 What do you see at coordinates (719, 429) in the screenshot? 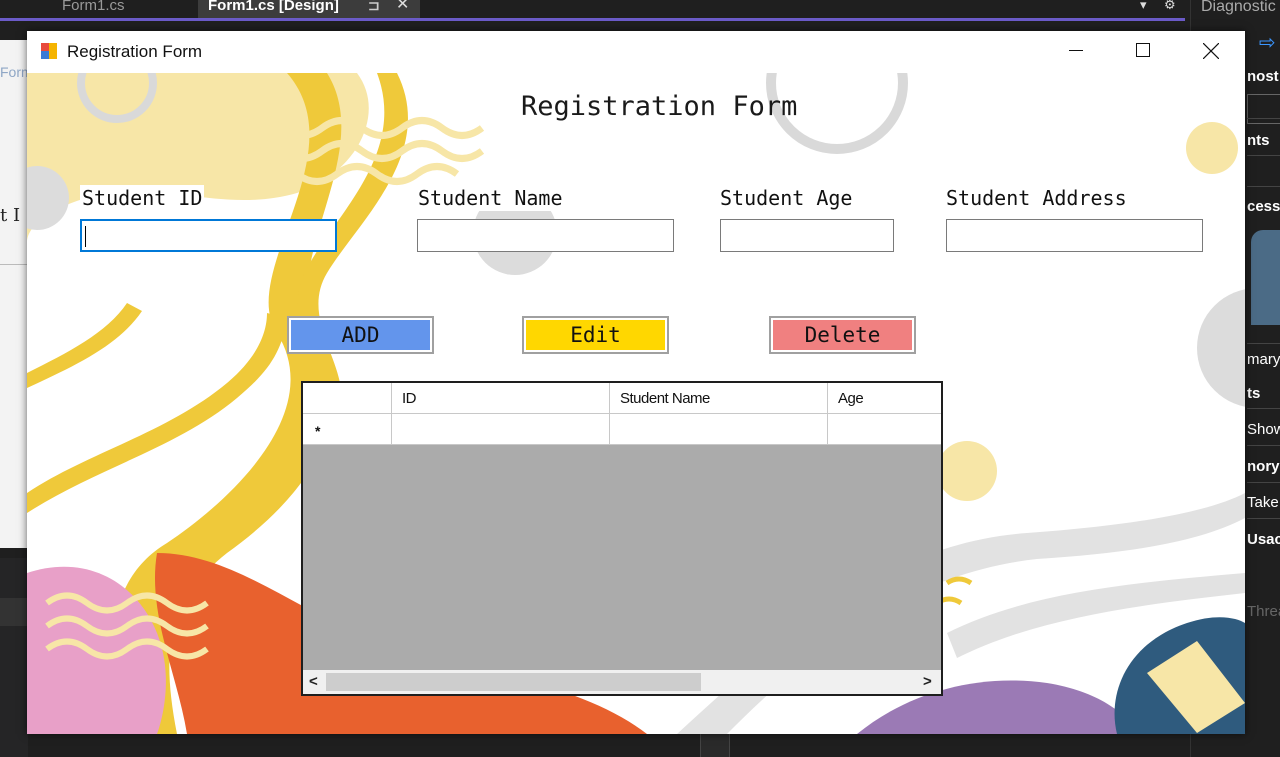
I see `grid-cell-student-name` at bounding box center [719, 429].